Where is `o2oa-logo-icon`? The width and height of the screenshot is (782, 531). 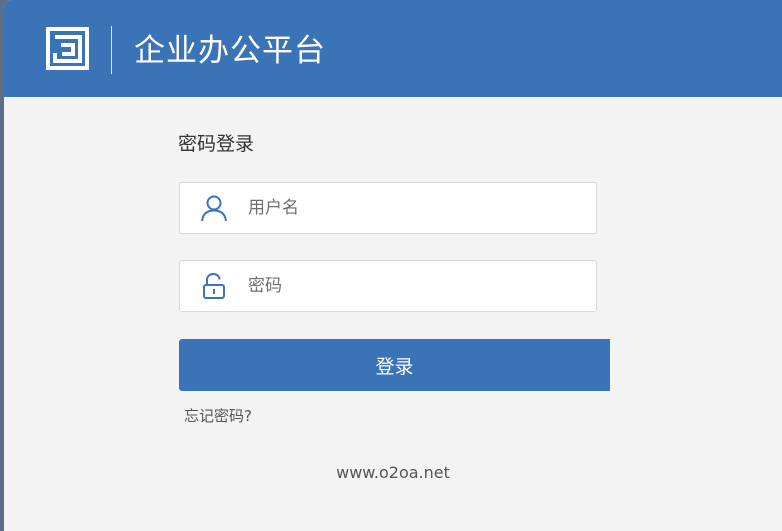
o2oa-logo-icon is located at coordinates (67, 48).